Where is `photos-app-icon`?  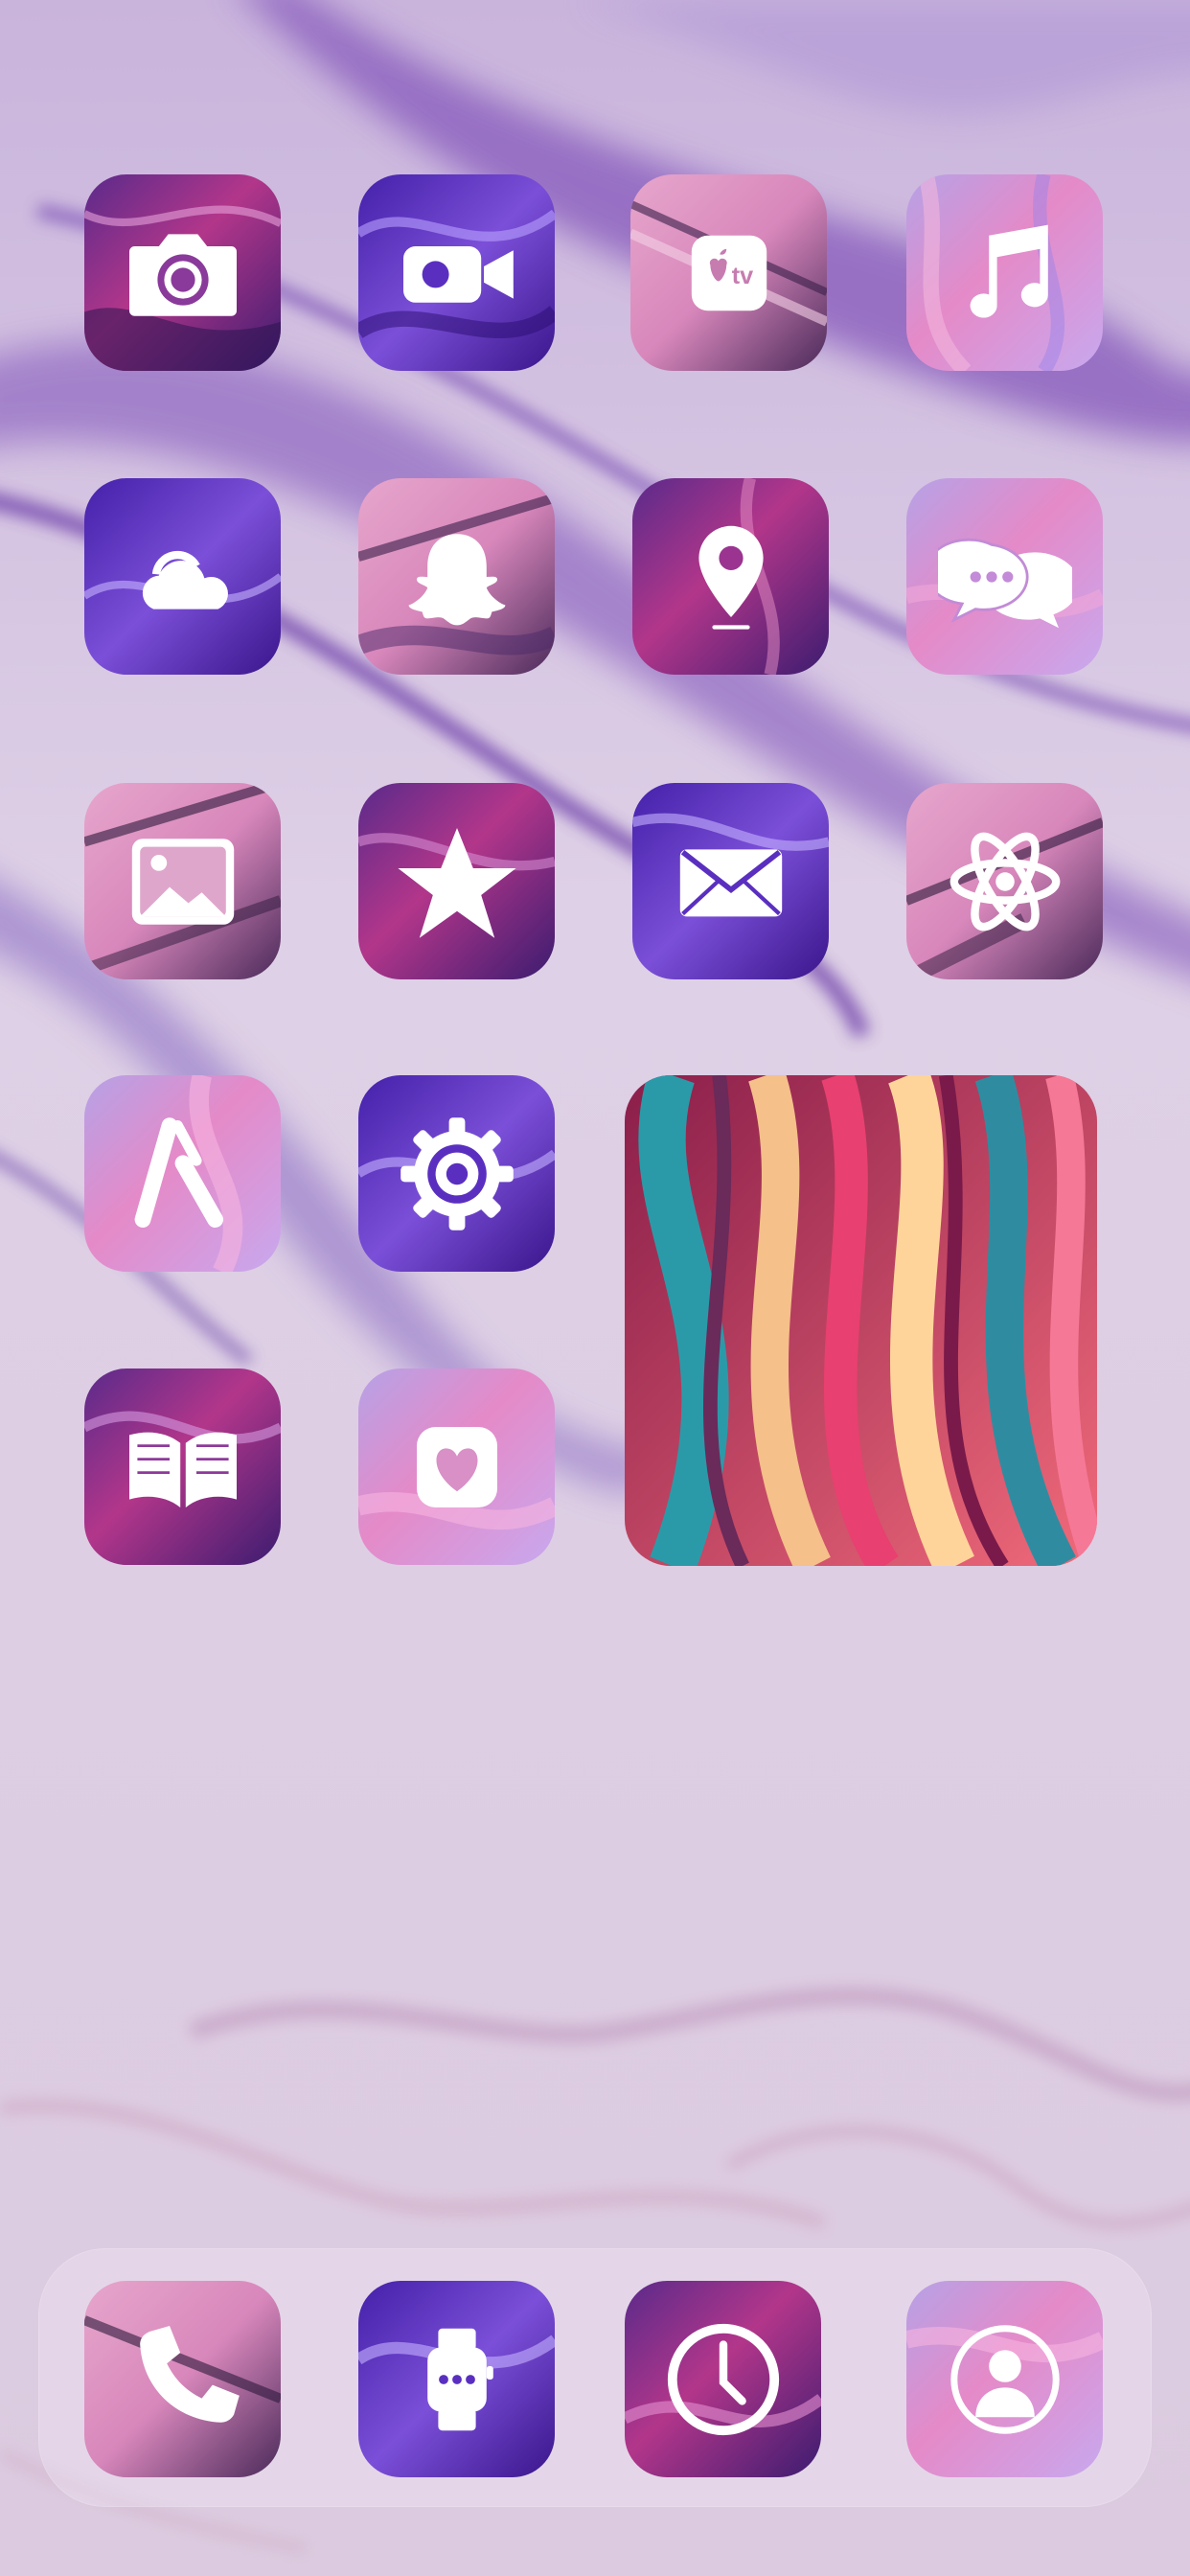 photos-app-icon is located at coordinates (183, 881).